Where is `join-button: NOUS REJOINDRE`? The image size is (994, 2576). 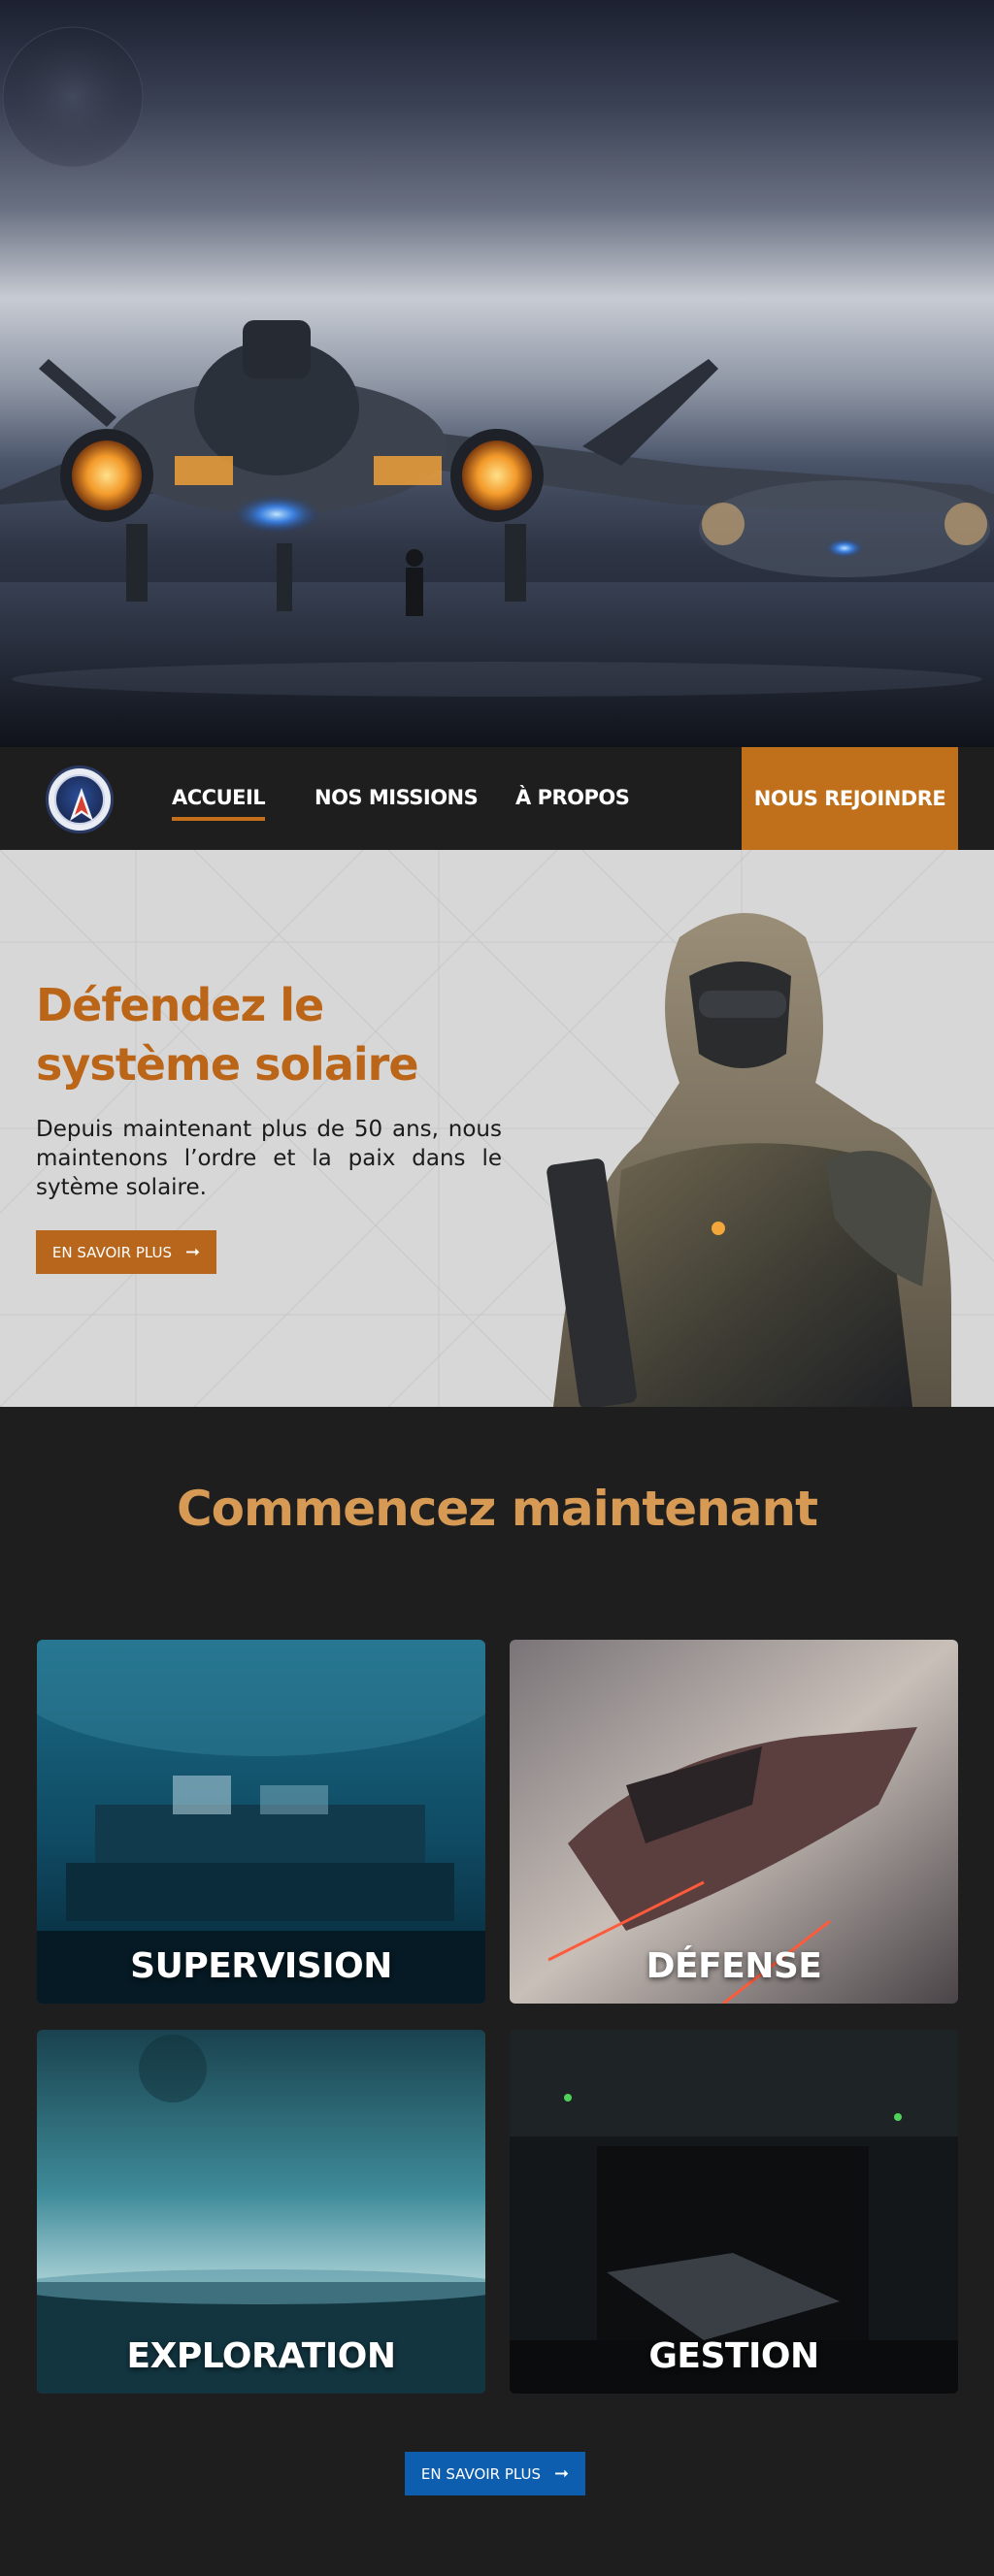 join-button: NOUS REJOINDRE is located at coordinates (850, 798).